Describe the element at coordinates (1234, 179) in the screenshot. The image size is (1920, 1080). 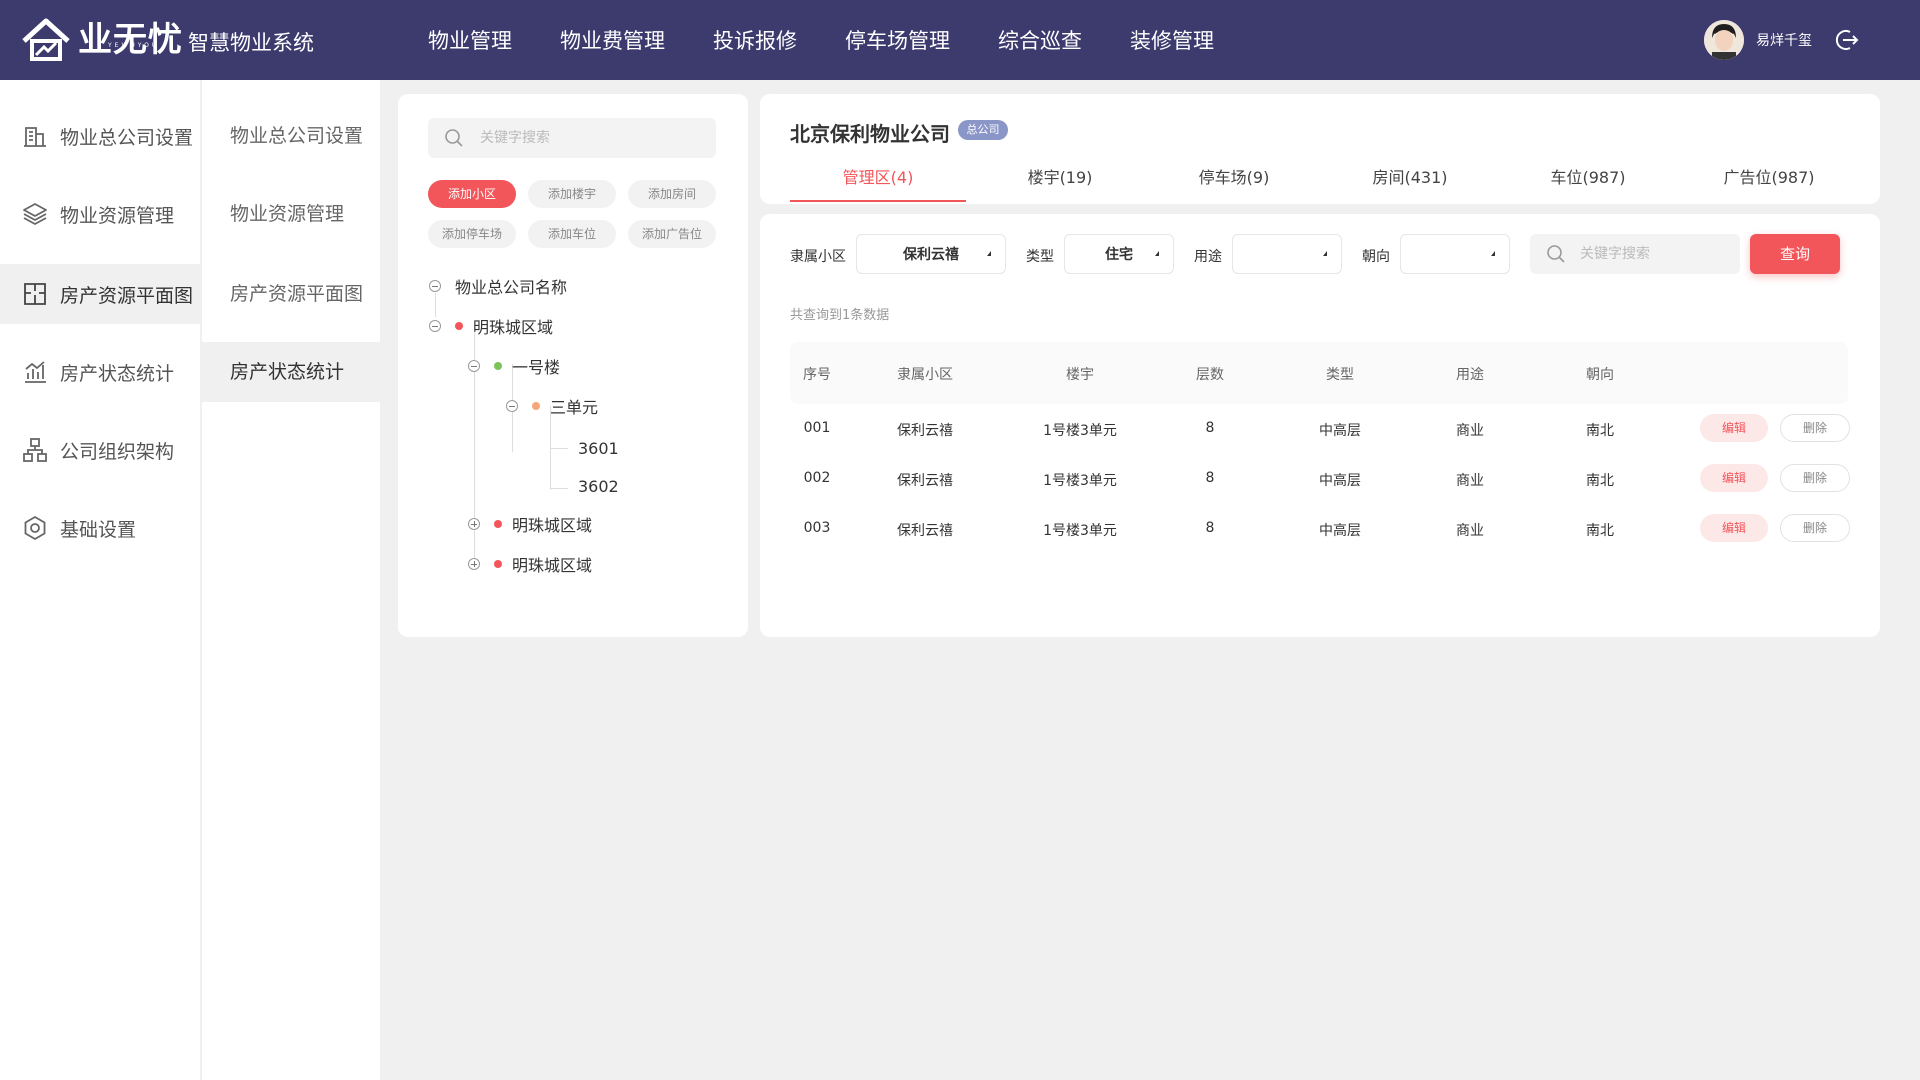
I see `tab-parking-lots: 停车场(9)` at that location.